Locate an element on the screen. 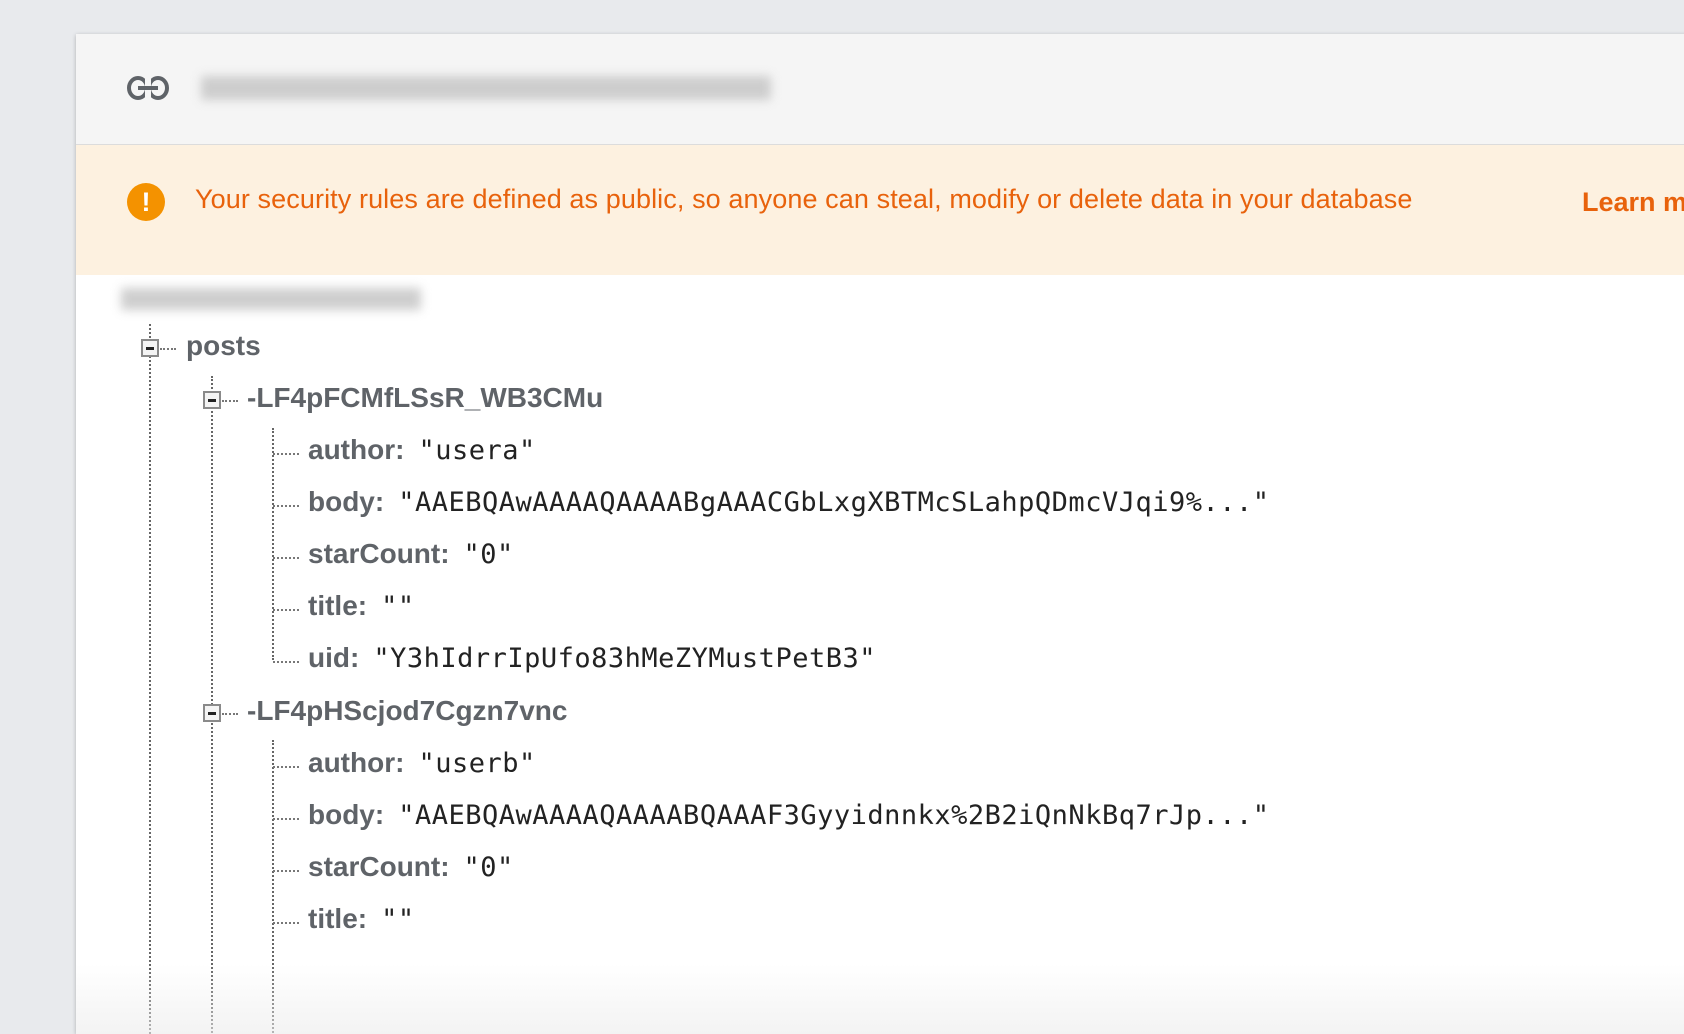  field-row-uid: uid: "Y3hIdrrIpUfo83hMeZYMustPetB3" is located at coordinates (592, 658).